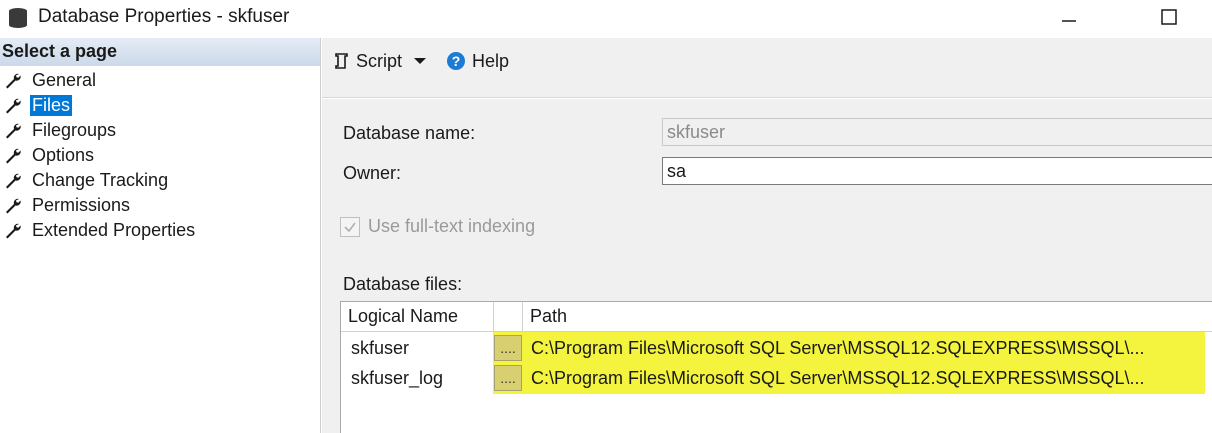 This screenshot has width=1212, height=433. Describe the element at coordinates (380, 348) in the screenshot. I see `logical-name-cell: skfuser` at that location.